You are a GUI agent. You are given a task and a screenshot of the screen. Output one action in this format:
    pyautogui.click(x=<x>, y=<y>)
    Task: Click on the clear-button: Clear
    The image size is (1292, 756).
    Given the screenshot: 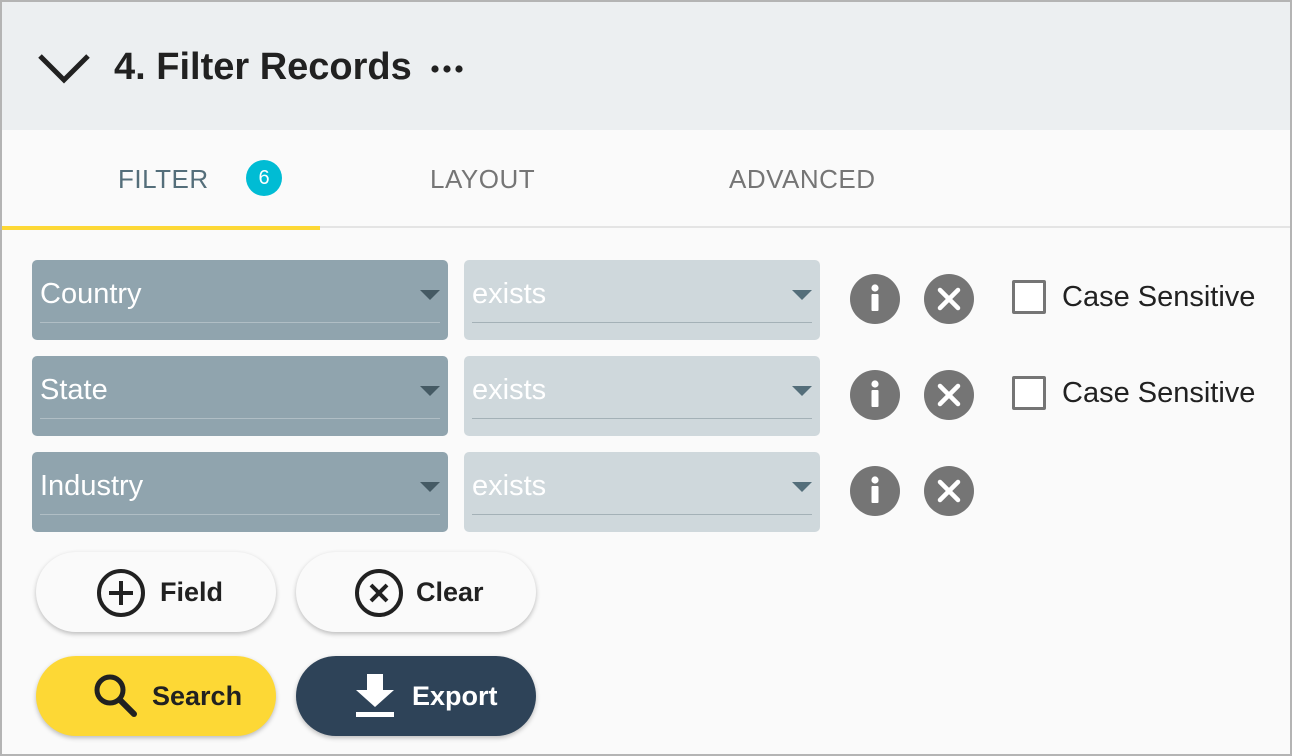 What is the action you would take?
    pyautogui.click(x=416, y=592)
    